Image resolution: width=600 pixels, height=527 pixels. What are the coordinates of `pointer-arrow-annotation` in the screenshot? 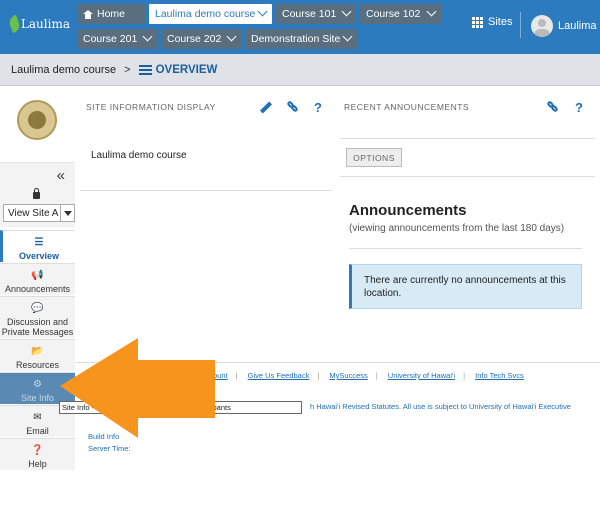 It's located at (137, 388).